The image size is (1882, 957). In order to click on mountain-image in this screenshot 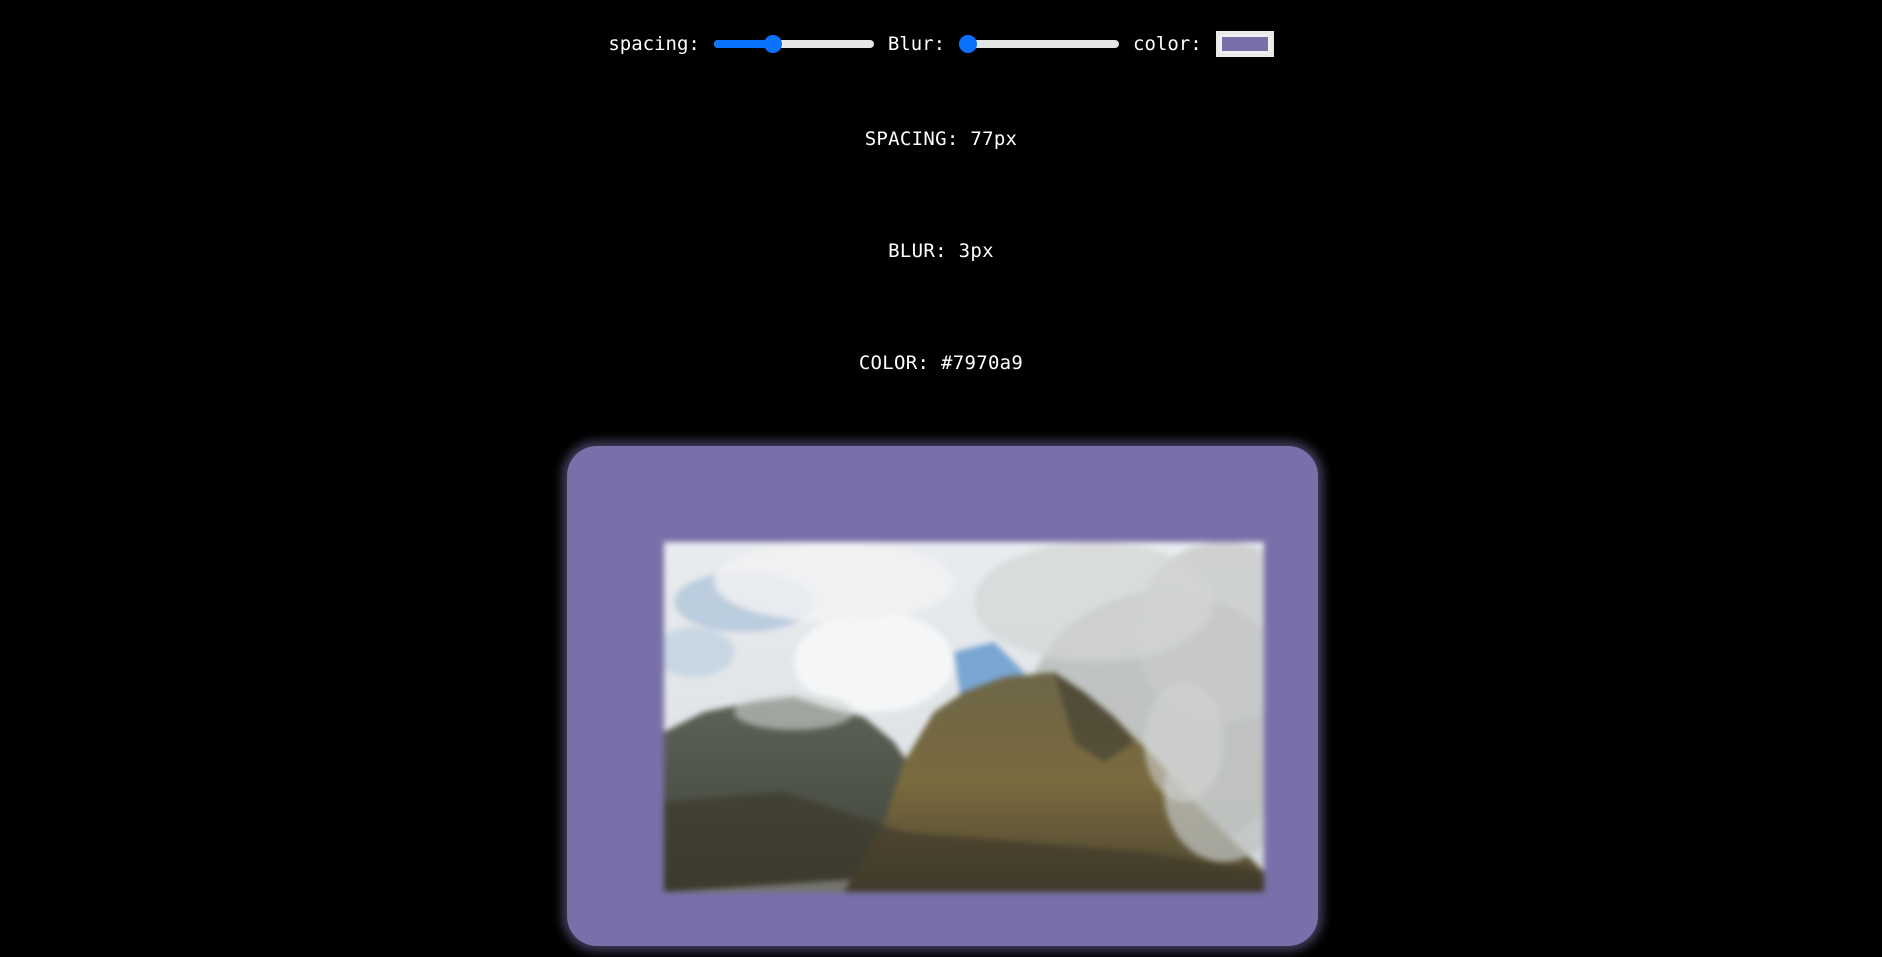, I will do `click(964, 717)`.